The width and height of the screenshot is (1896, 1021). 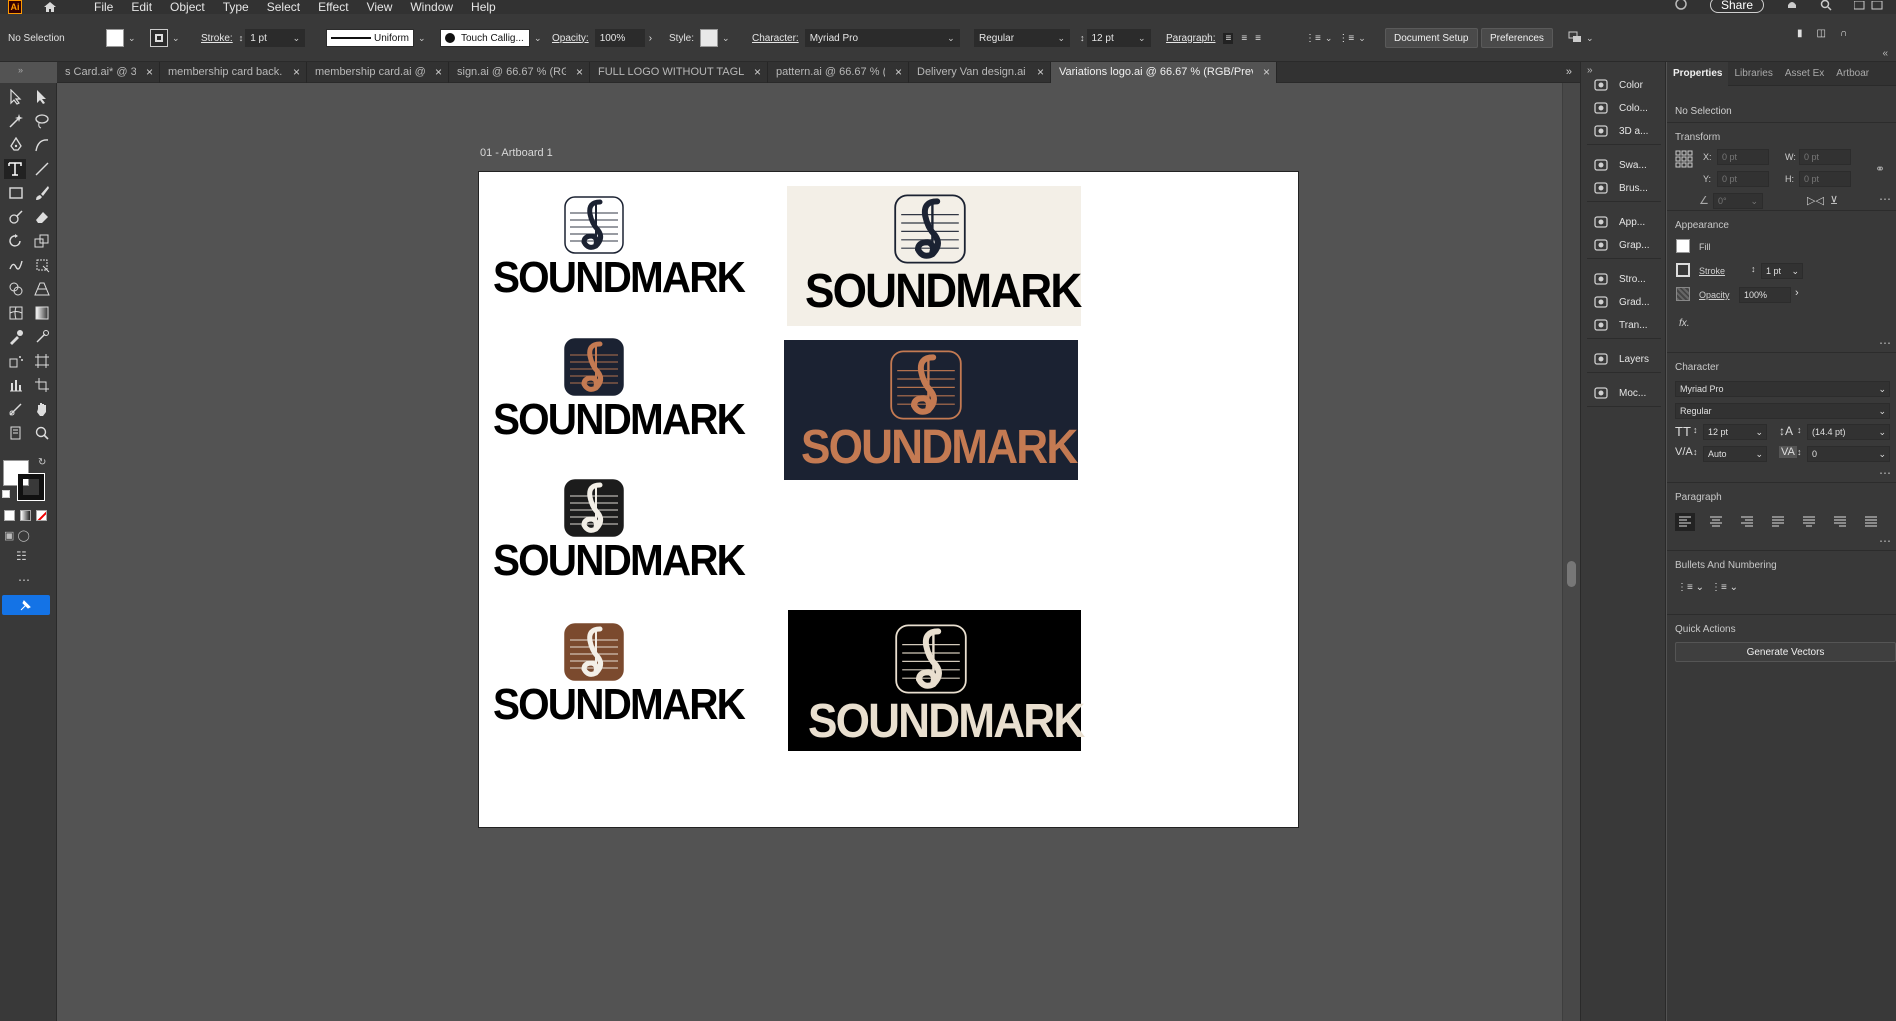 What do you see at coordinates (187, 7) in the screenshot?
I see `menu-object: Object` at bounding box center [187, 7].